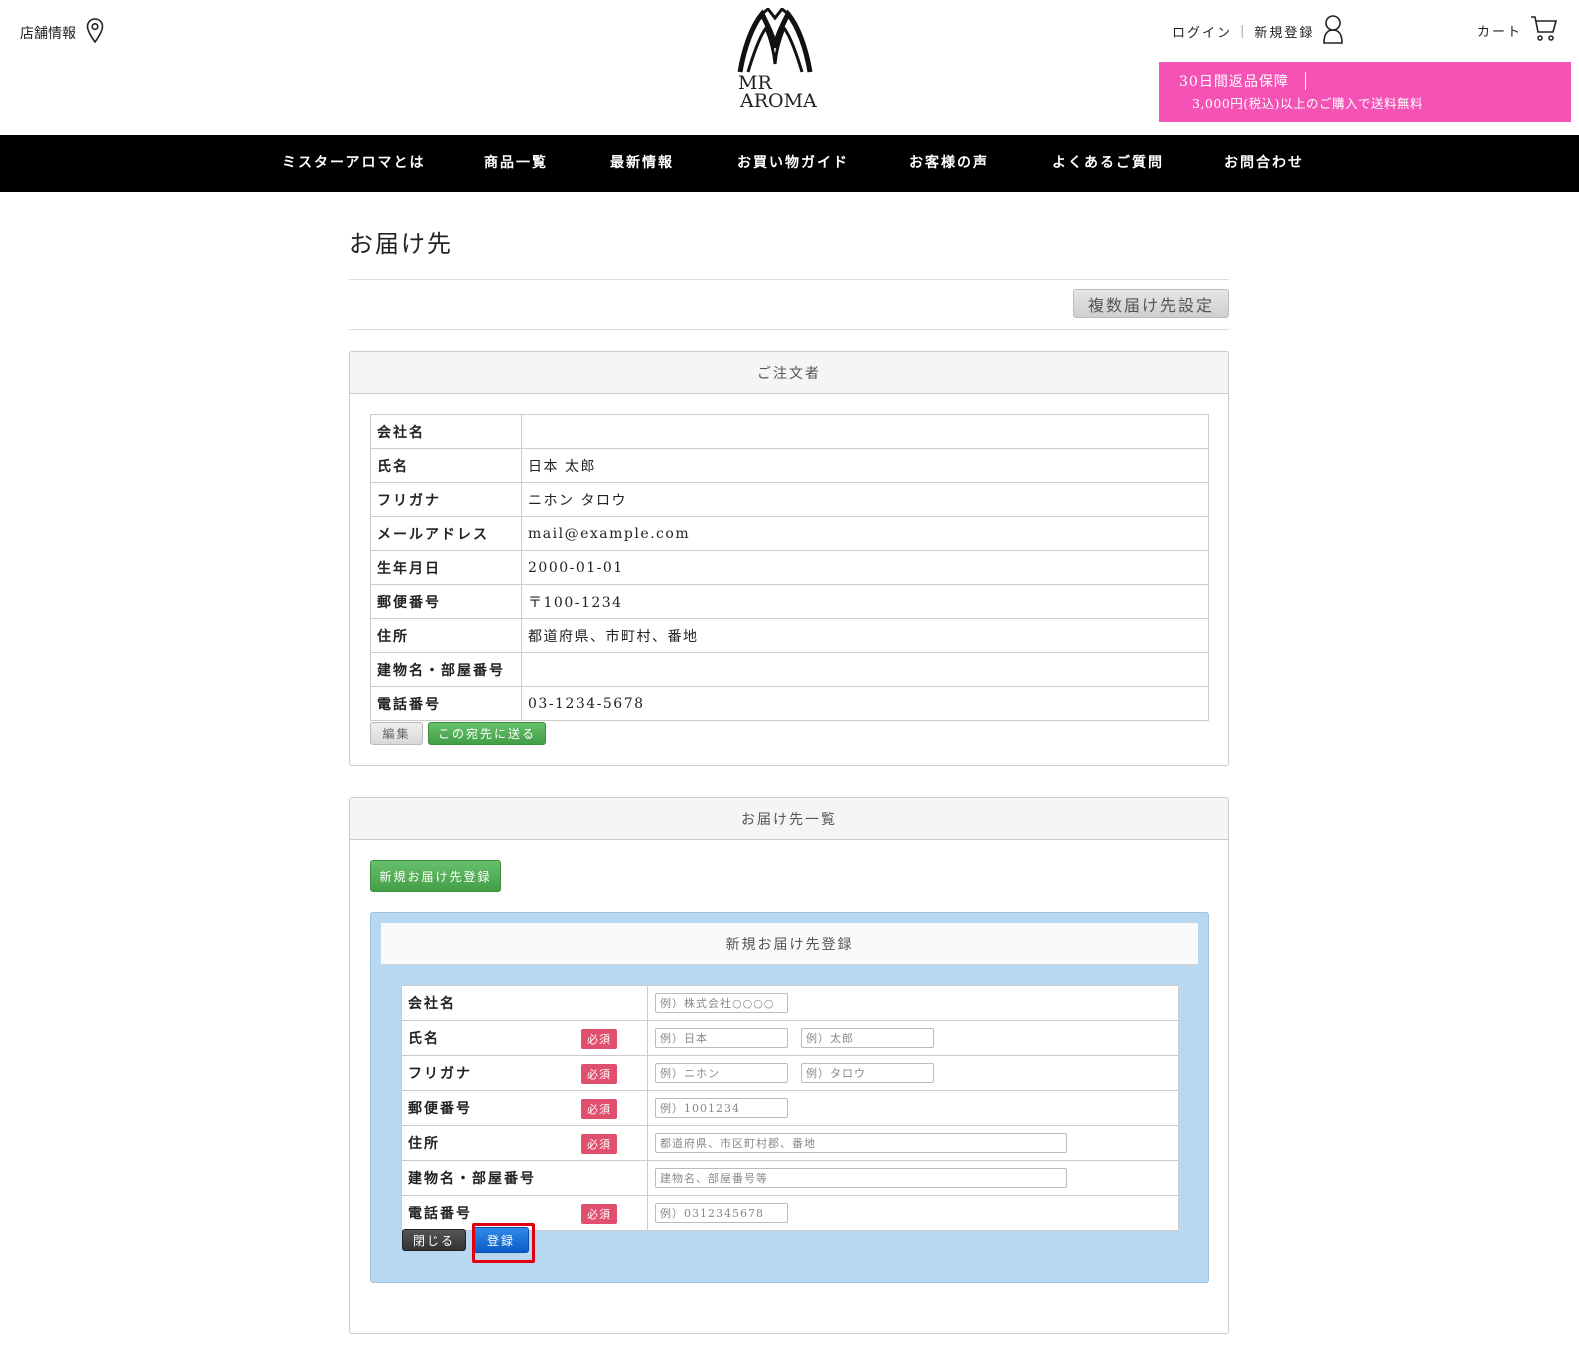 The image size is (1579, 1361). I want to click on name-label: 氏名 必須, so click(524, 1038).